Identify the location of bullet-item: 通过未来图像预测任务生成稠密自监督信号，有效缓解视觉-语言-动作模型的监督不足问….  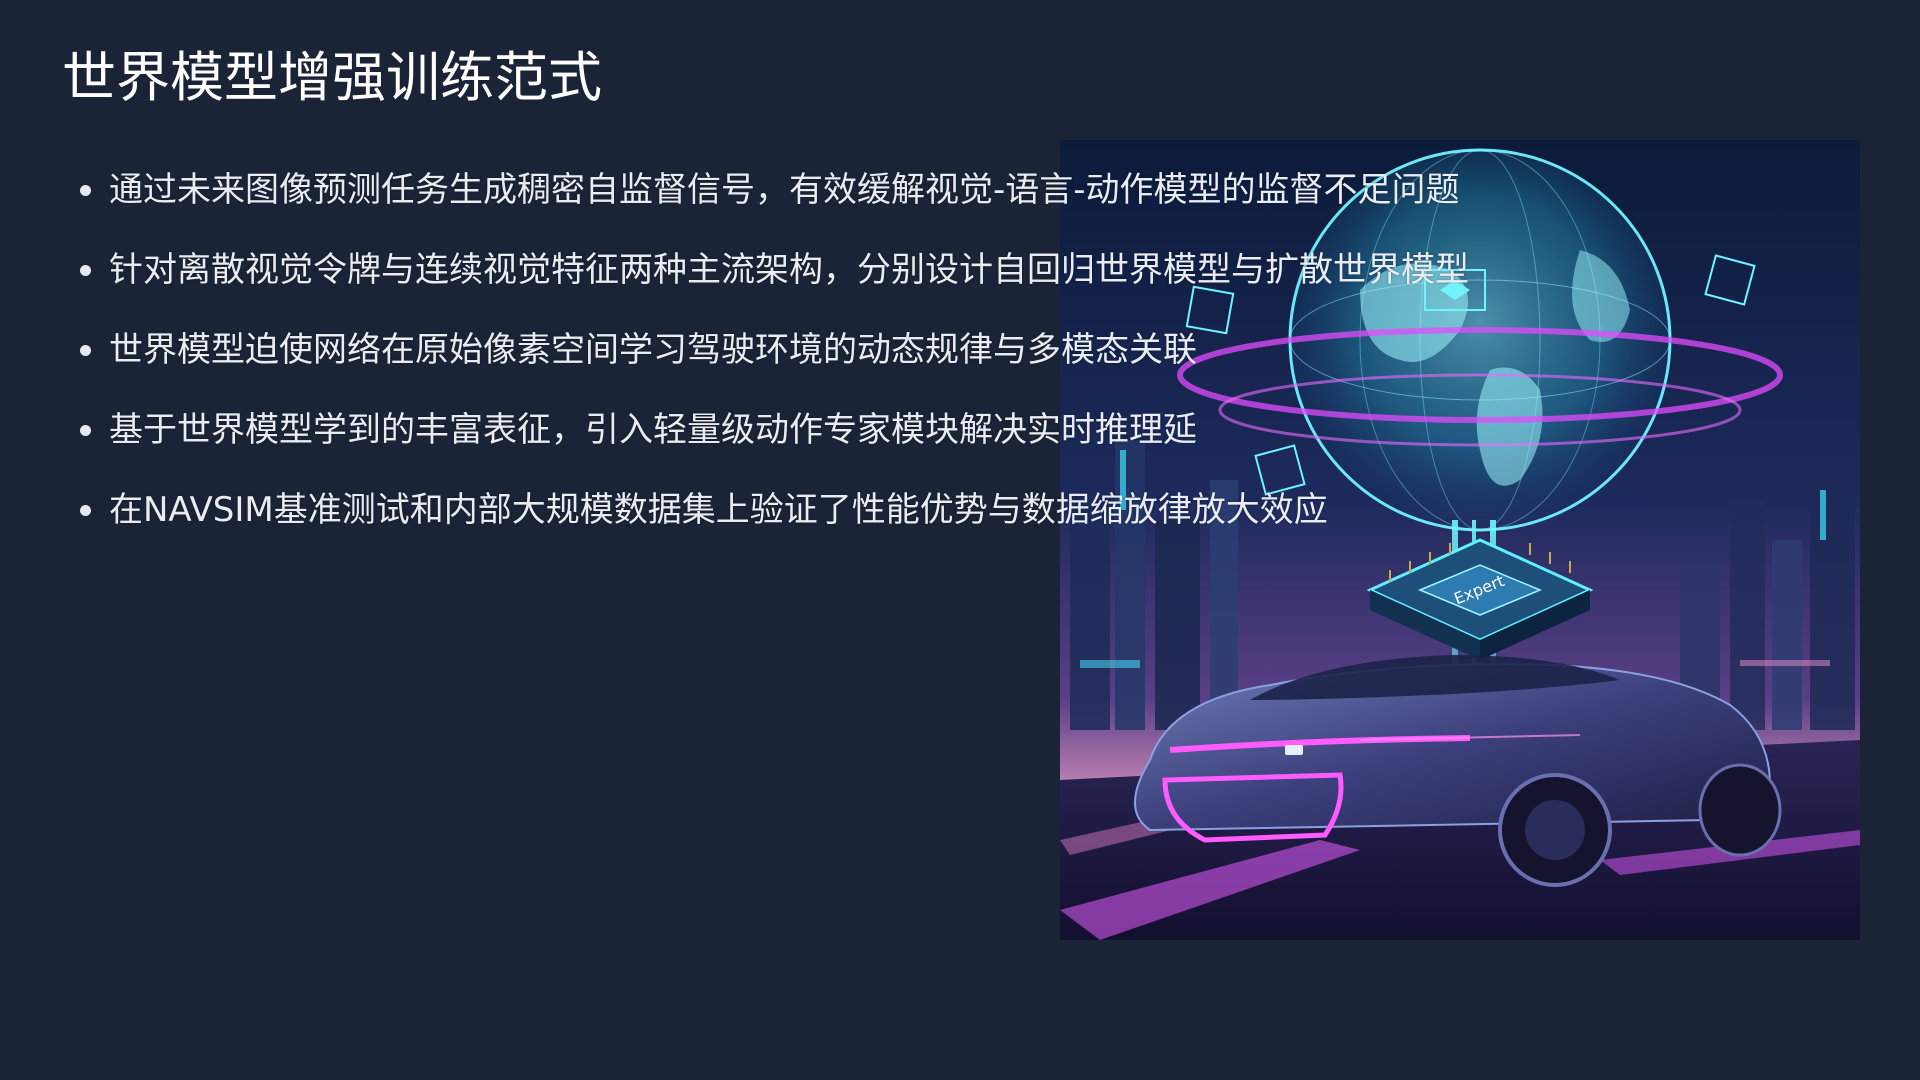
(774, 190).